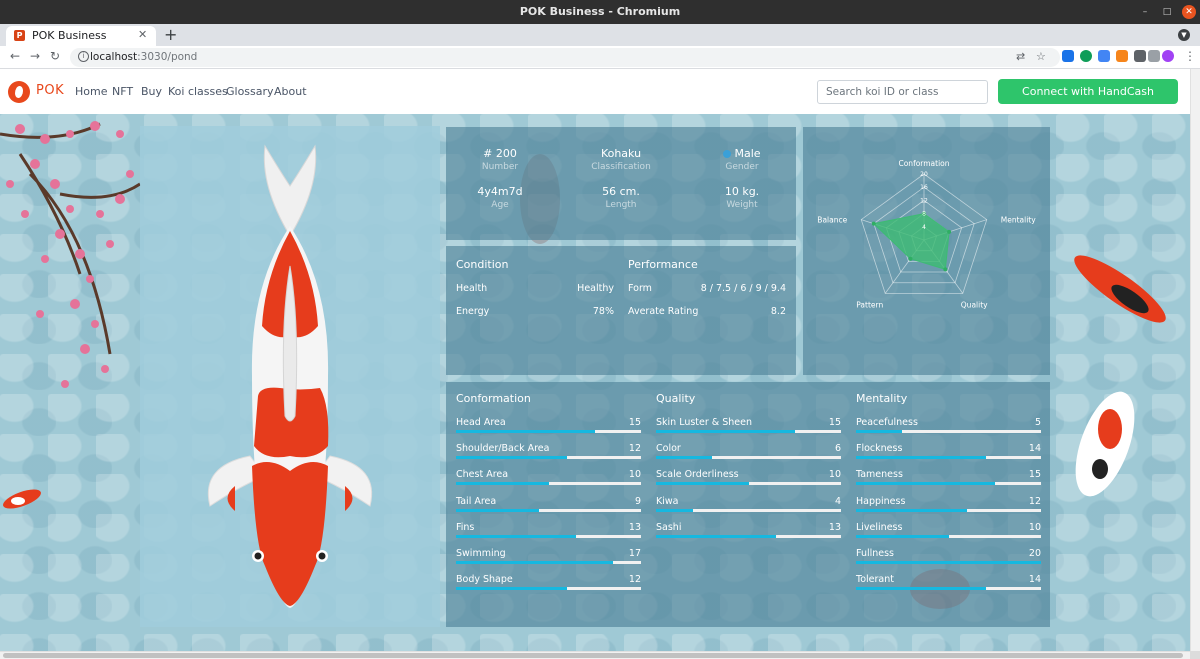  I want to click on nav-link-glossary: Glossary, so click(250, 91).